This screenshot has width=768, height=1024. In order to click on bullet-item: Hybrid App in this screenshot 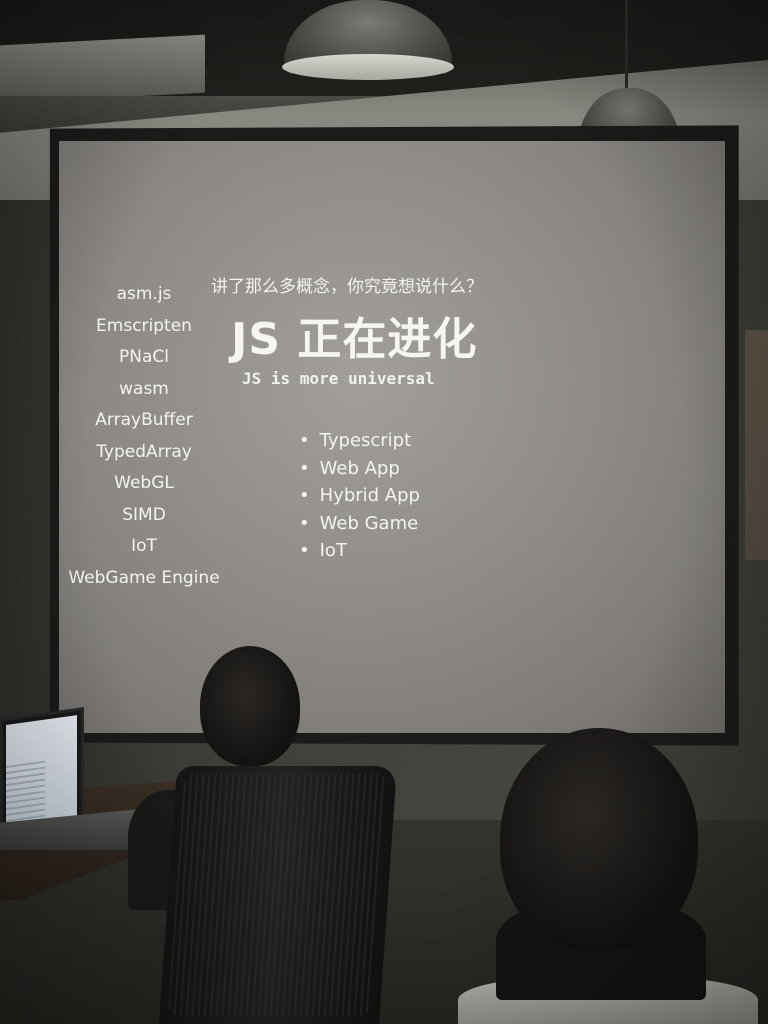, I will do `click(409, 496)`.